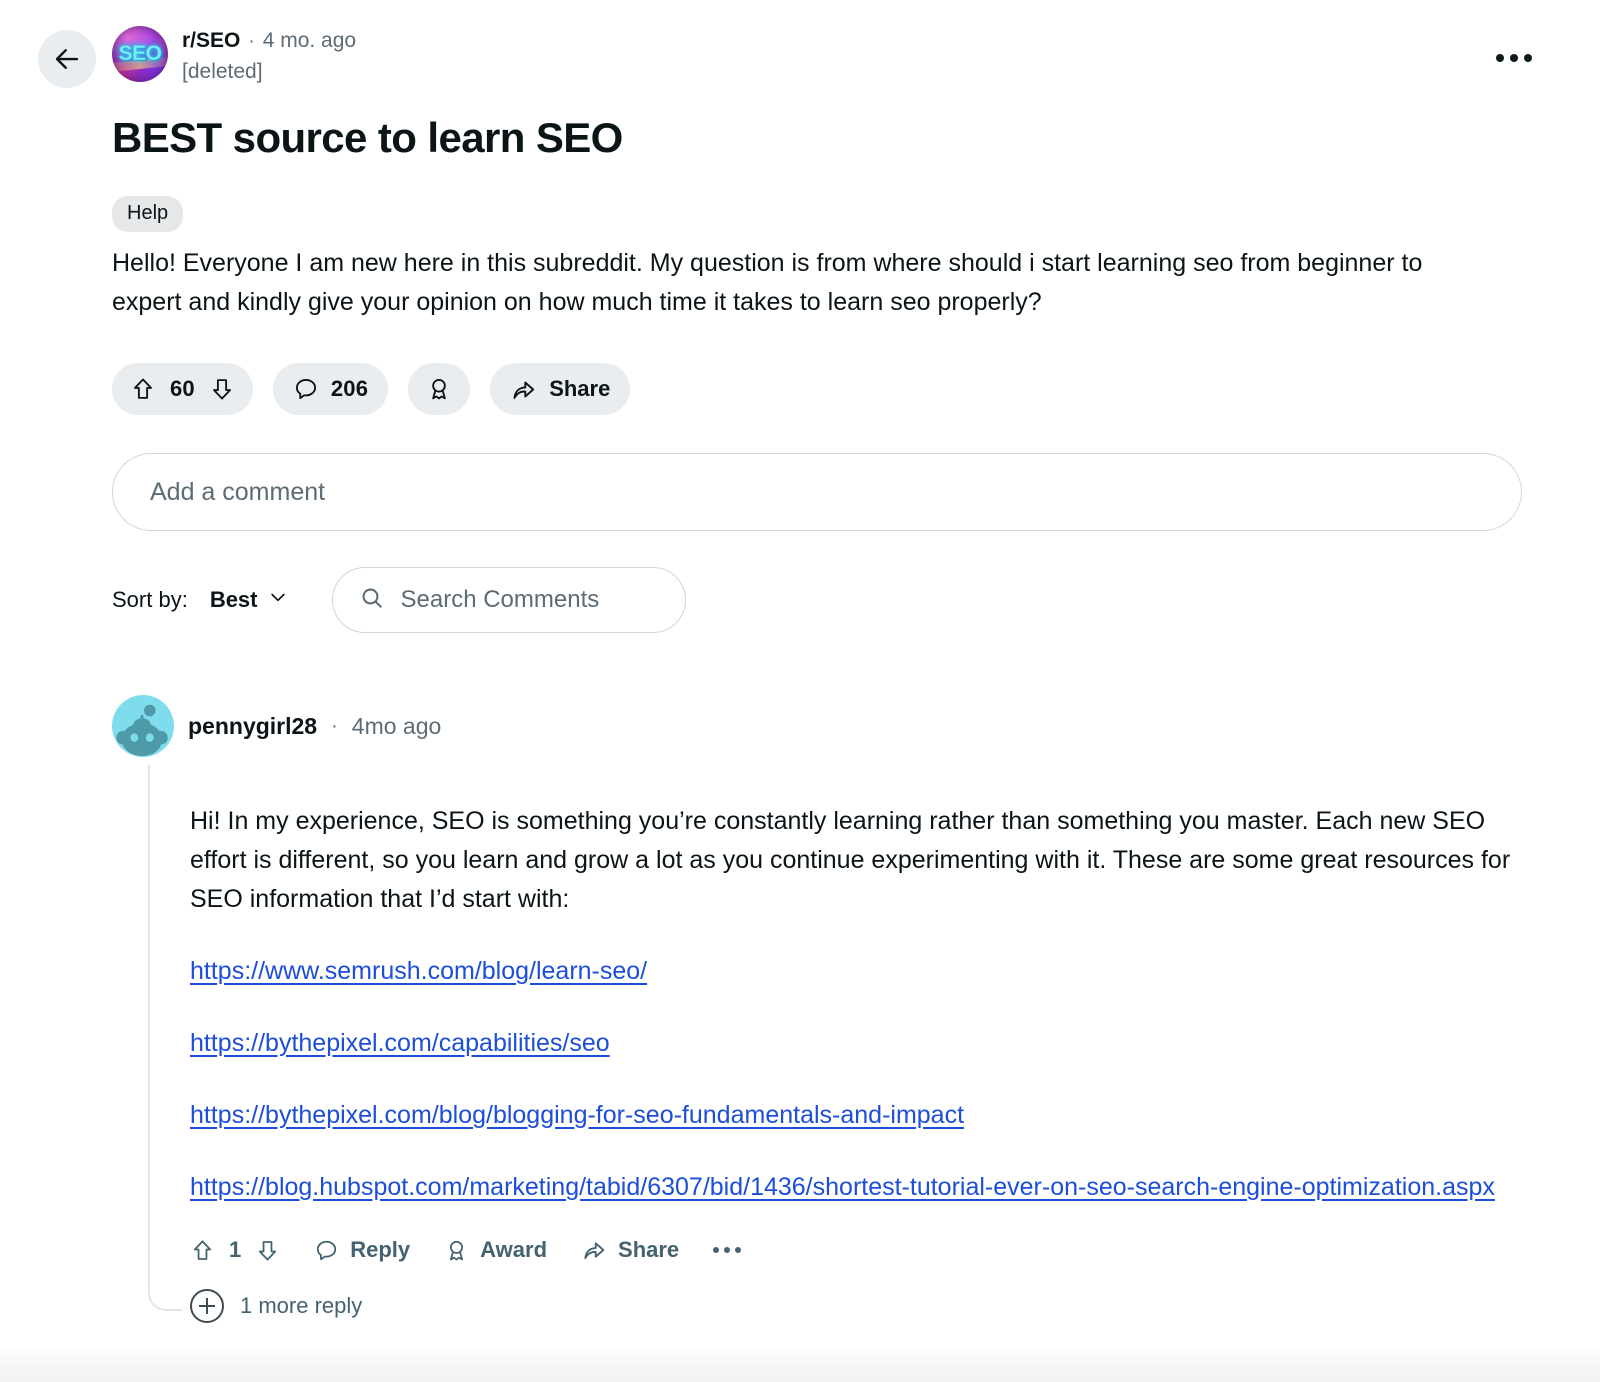  I want to click on post-flair-tag: Help, so click(148, 214).